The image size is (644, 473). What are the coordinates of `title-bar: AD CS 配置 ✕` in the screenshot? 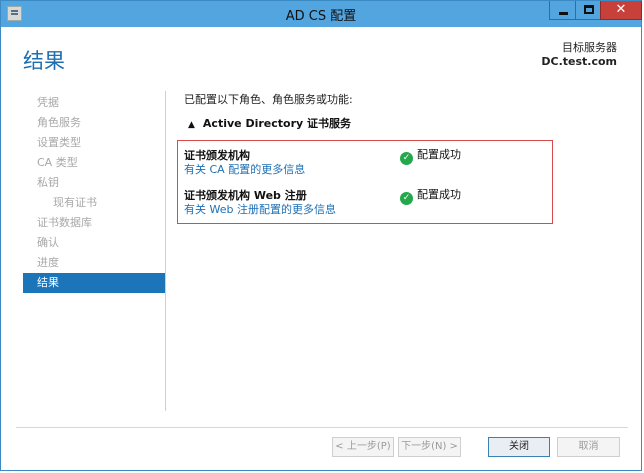 It's located at (321, 14).